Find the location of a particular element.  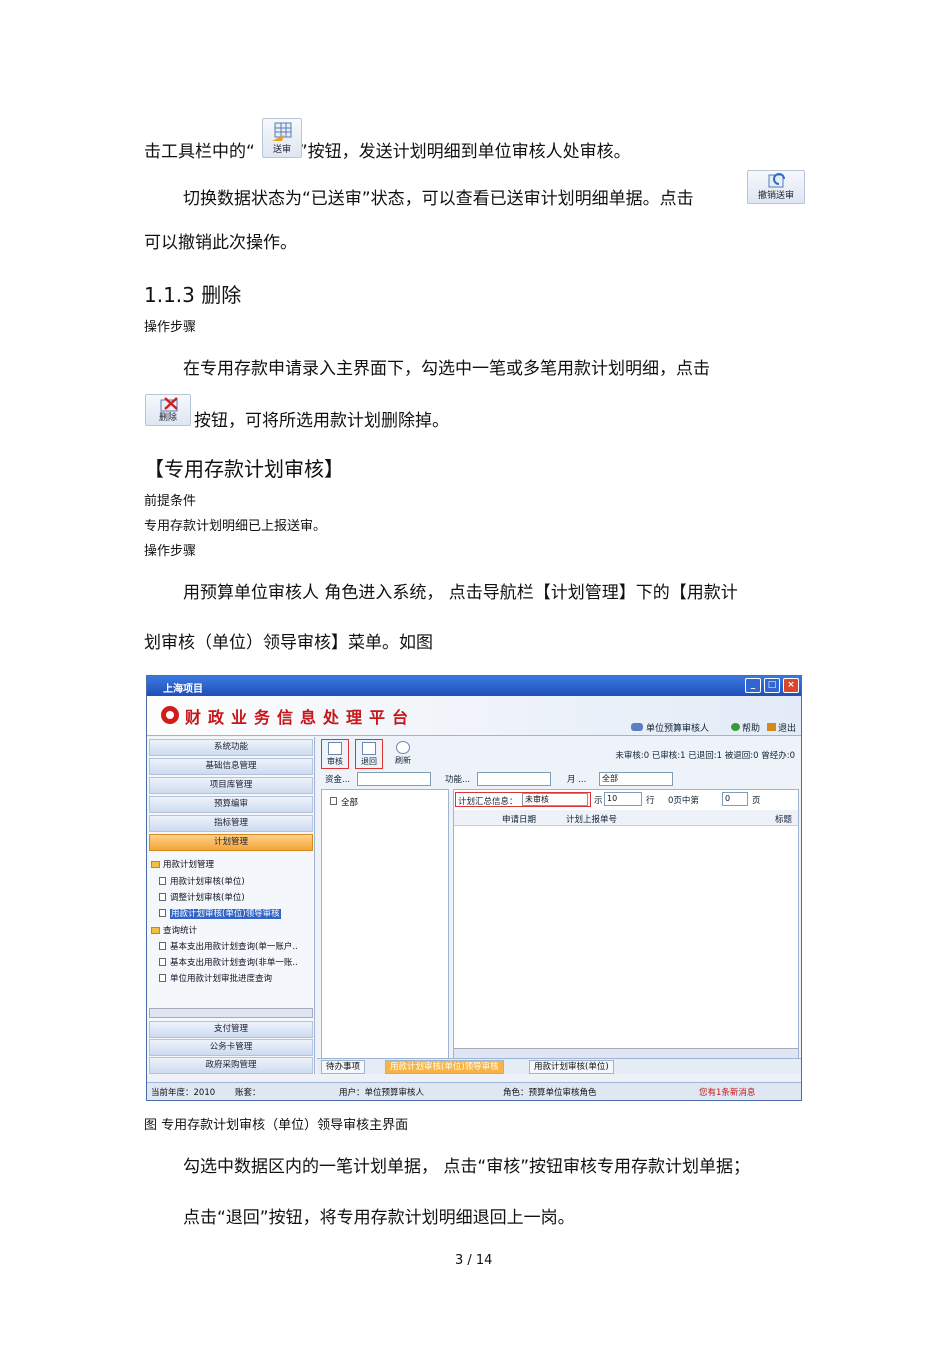

tree-group-query: 查询统计 is located at coordinates (174, 930).